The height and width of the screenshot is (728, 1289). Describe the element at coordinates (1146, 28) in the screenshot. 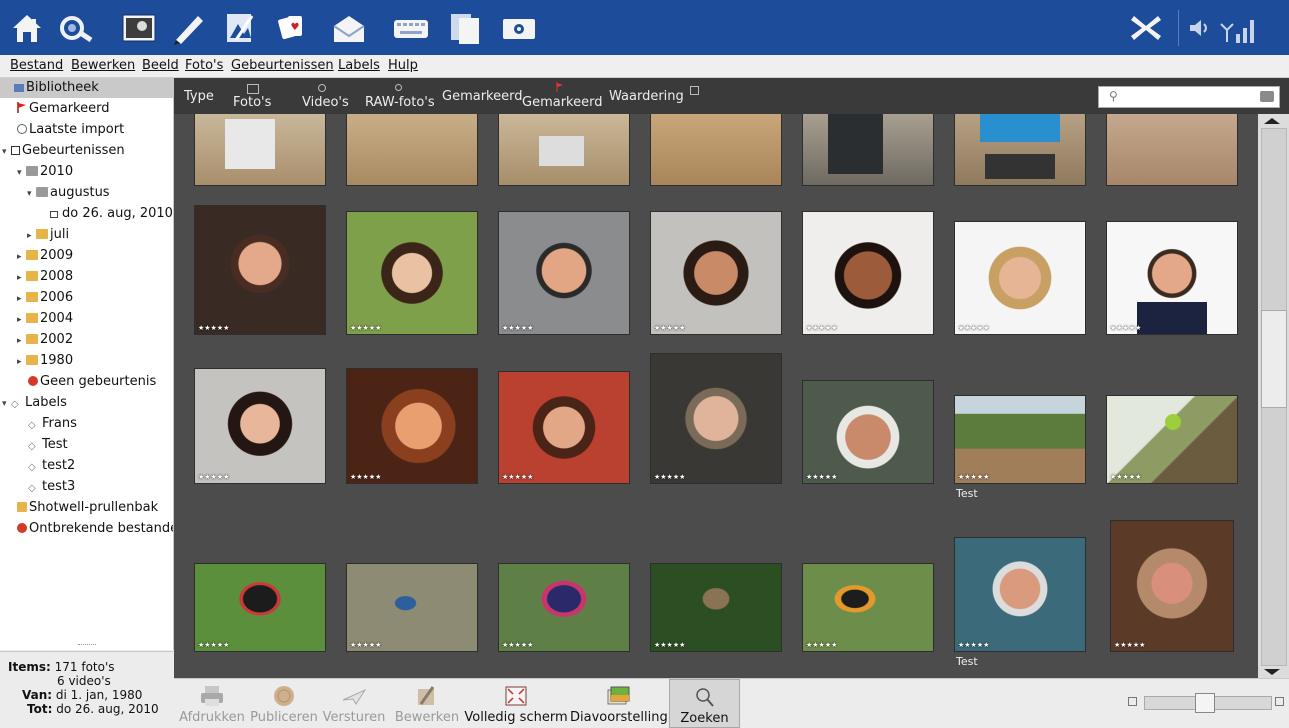

I see `close-icon` at that location.